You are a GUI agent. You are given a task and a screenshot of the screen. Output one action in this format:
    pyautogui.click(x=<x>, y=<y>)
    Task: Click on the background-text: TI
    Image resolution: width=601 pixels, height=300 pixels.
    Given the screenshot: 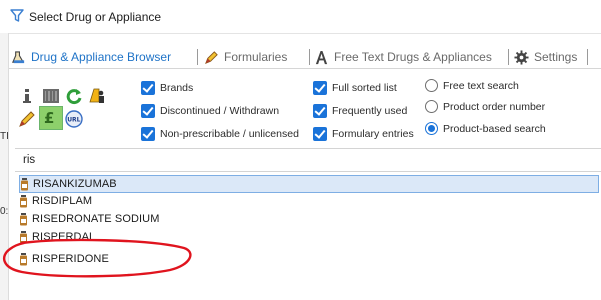 What is the action you would take?
    pyautogui.click(x=4, y=136)
    